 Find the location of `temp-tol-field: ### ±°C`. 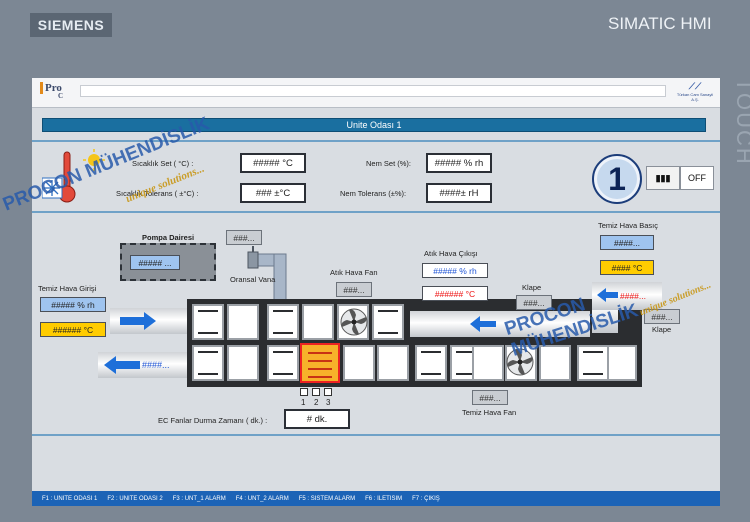

temp-tol-field: ### ±°C is located at coordinates (273, 193).